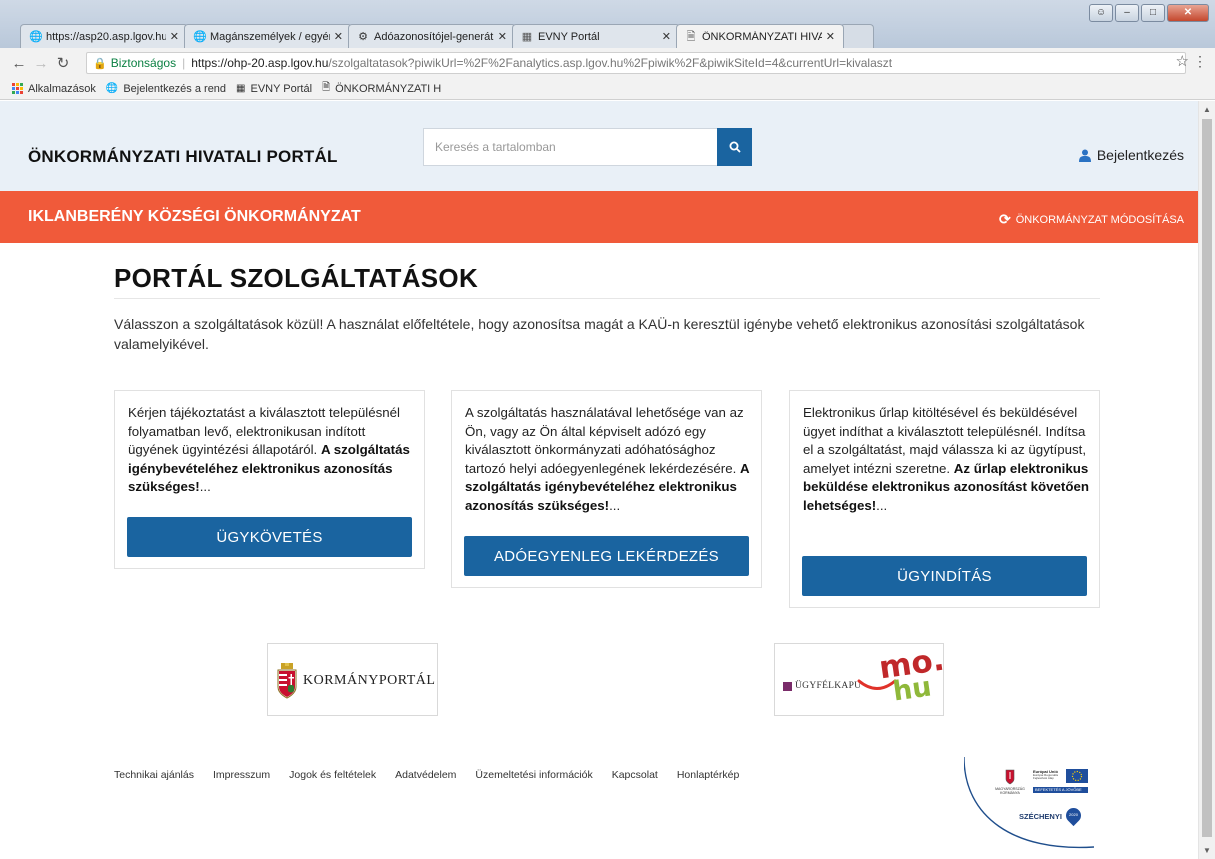  I want to click on footer-link-uzemeltetesi: Üzemeltetési információk, so click(533, 775).